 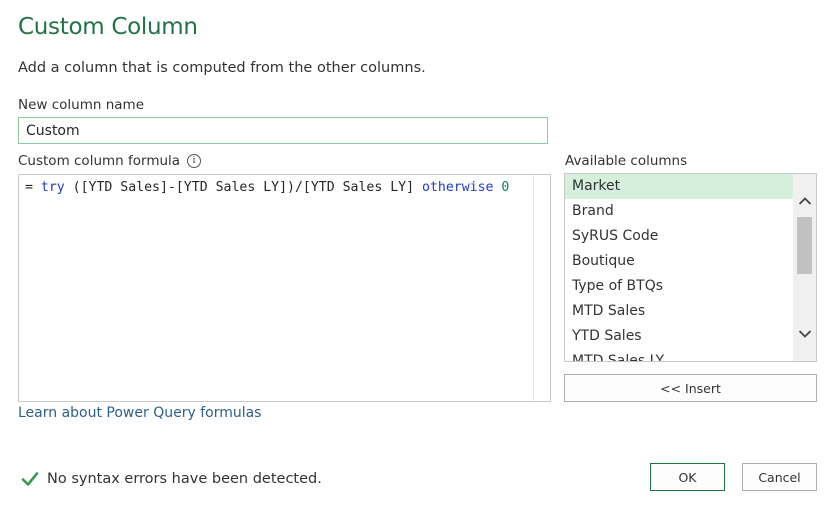 What do you see at coordinates (679, 336) in the screenshot?
I see `available-column-item: YTD Sales` at bounding box center [679, 336].